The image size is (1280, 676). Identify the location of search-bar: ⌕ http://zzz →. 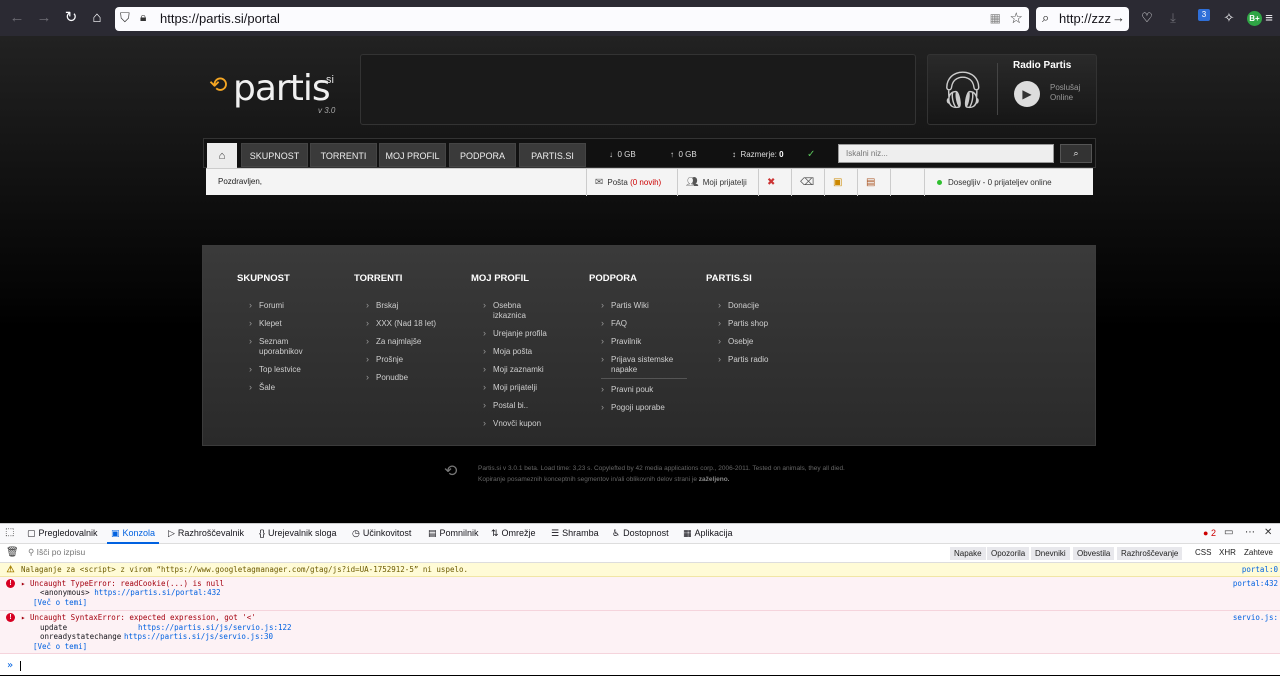
(1082, 19).